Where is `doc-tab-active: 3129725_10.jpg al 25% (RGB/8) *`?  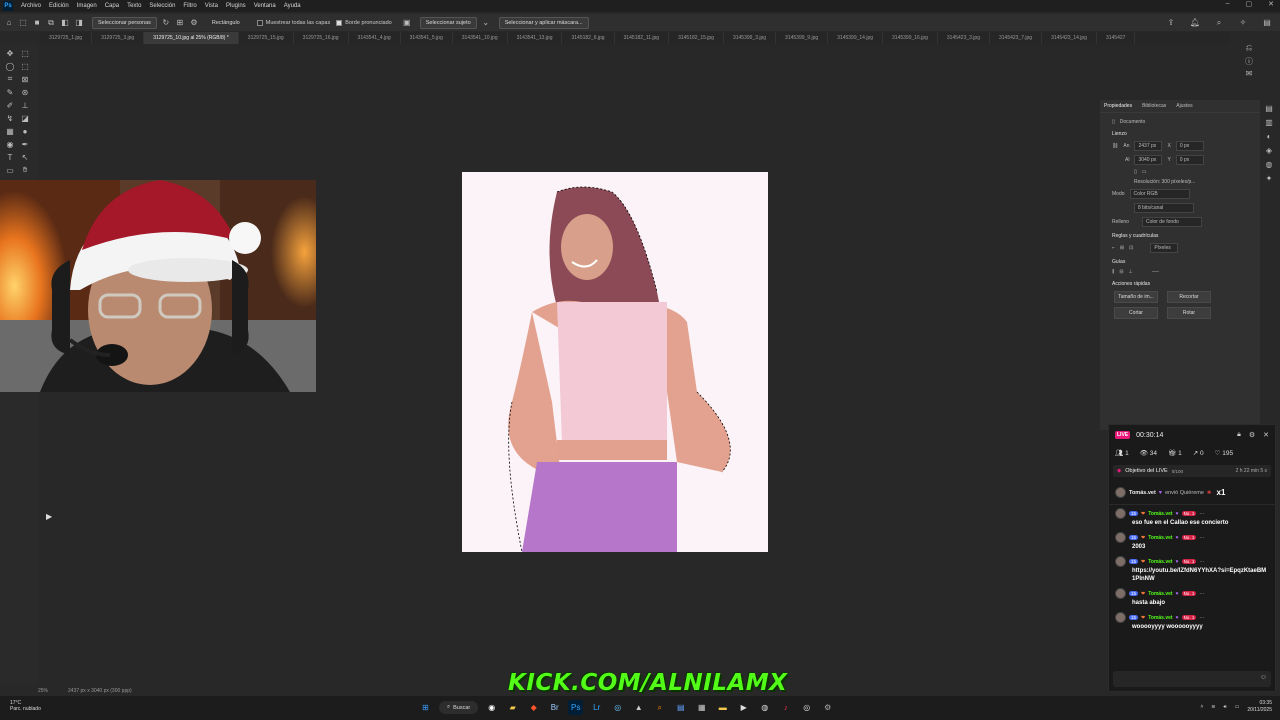 doc-tab-active: 3129725_10.jpg al 25% (RGB/8) * is located at coordinates (191, 38).